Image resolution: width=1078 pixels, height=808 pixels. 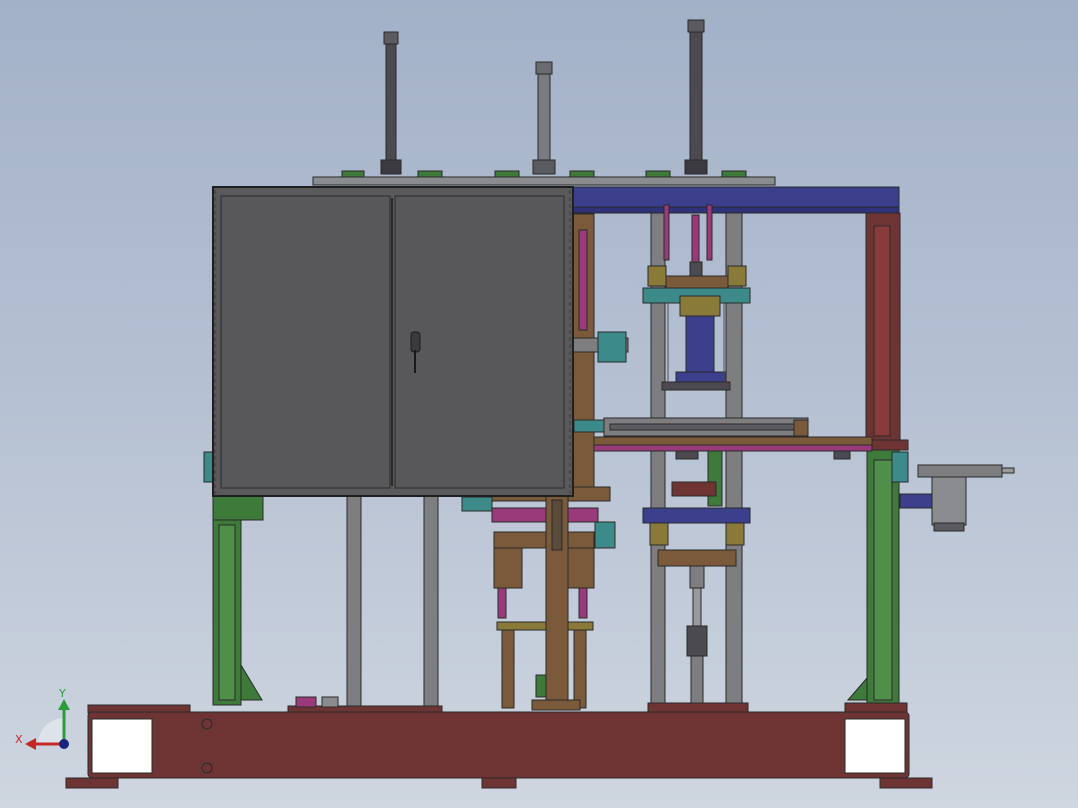 What do you see at coordinates (544, 97) in the screenshot?
I see `top-cylinders` at bounding box center [544, 97].